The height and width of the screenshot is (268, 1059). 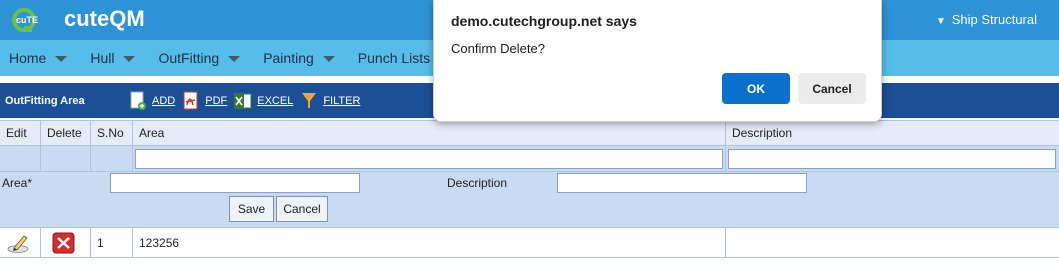 What do you see at coordinates (682, 183) in the screenshot?
I see `description-field` at bounding box center [682, 183].